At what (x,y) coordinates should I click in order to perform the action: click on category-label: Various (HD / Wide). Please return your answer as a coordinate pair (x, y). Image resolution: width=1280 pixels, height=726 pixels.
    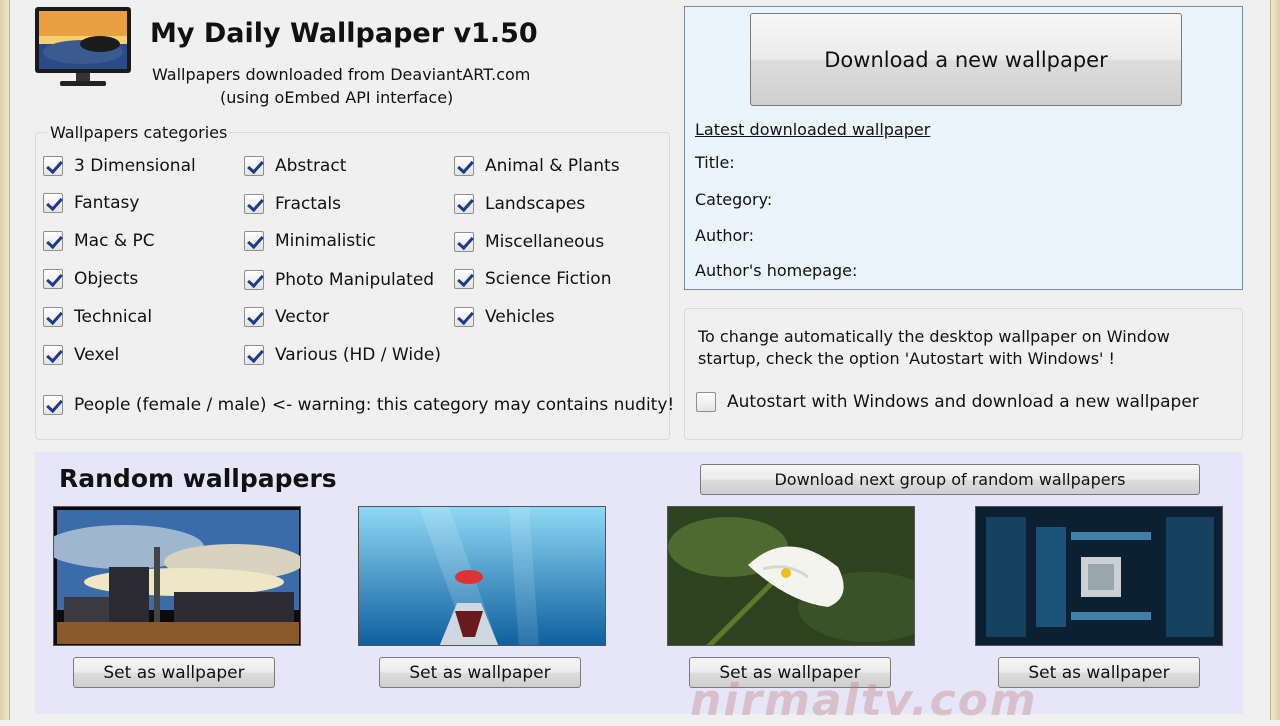
    Looking at the image, I should click on (358, 355).